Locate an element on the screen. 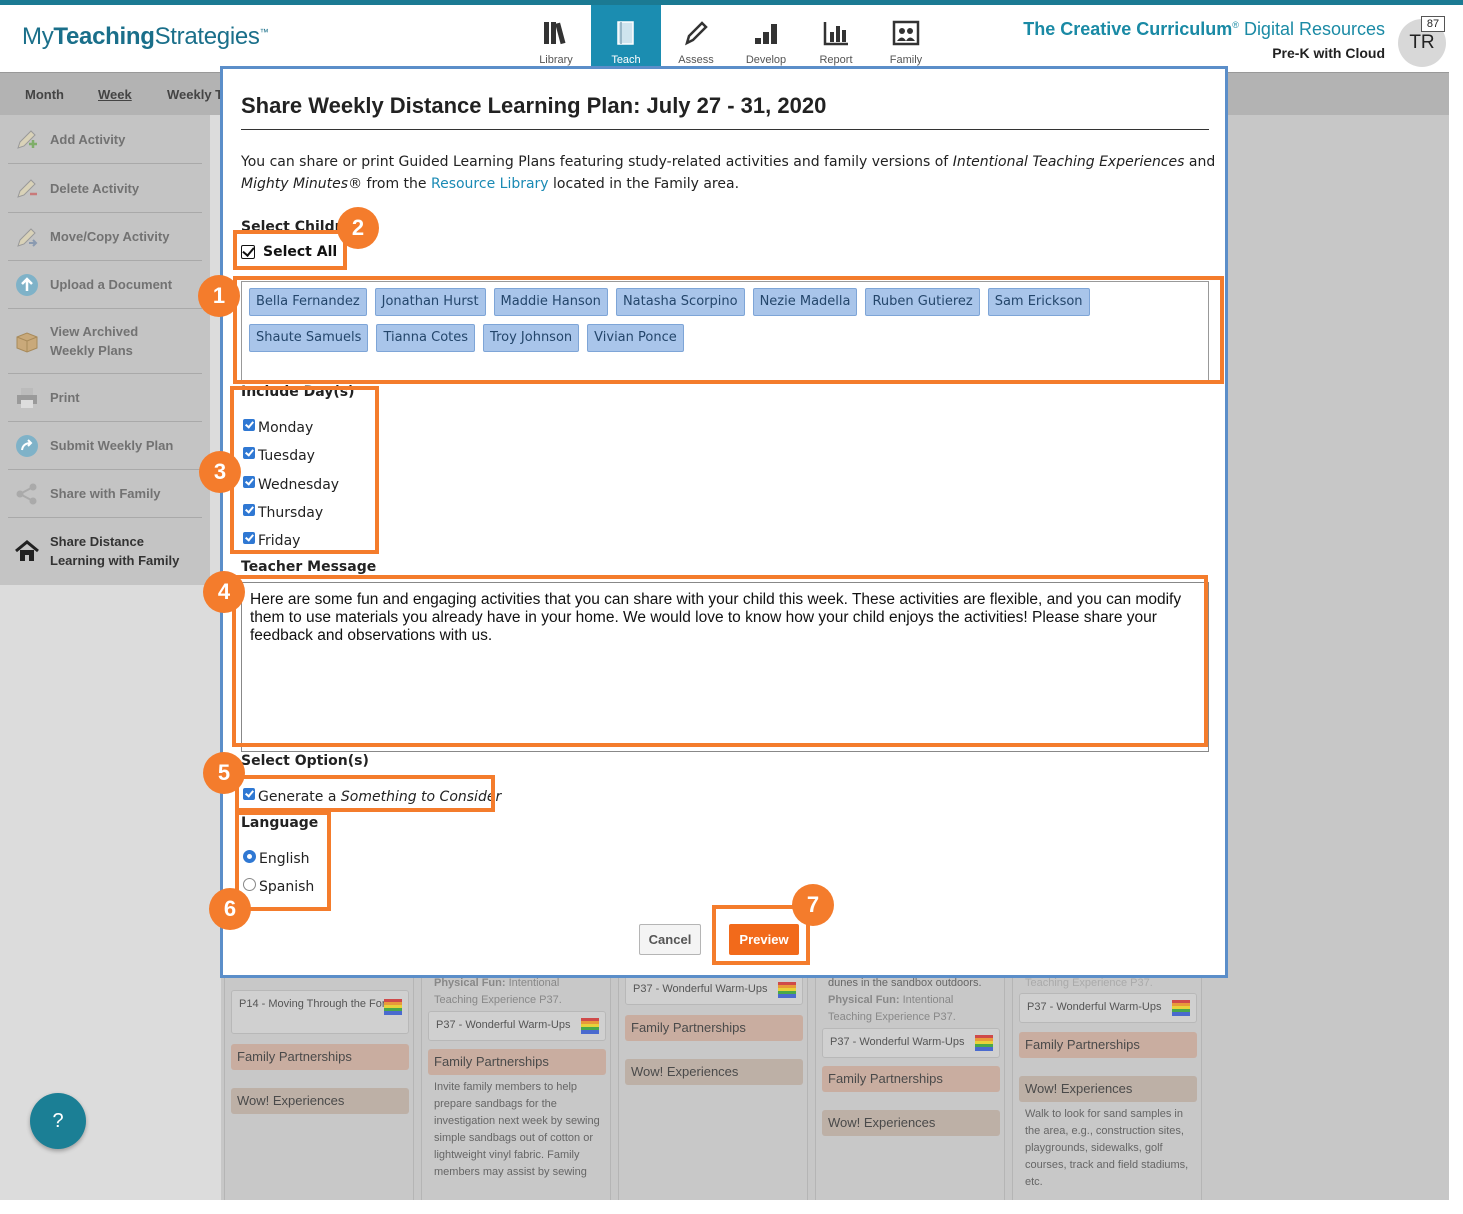  window-bottom-edge is located at coordinates (731, 1207).